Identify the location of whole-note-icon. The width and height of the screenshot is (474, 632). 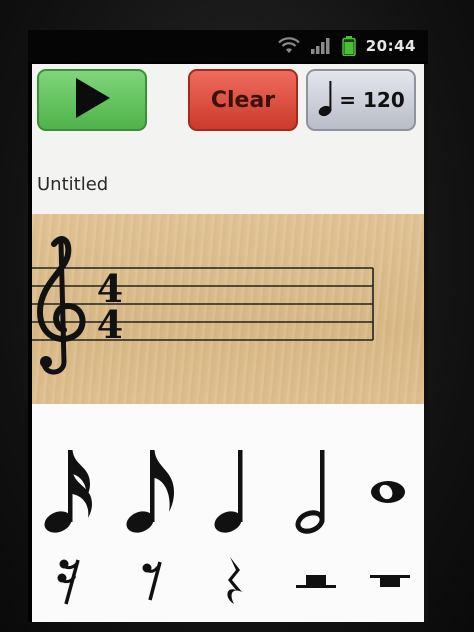
(388, 494).